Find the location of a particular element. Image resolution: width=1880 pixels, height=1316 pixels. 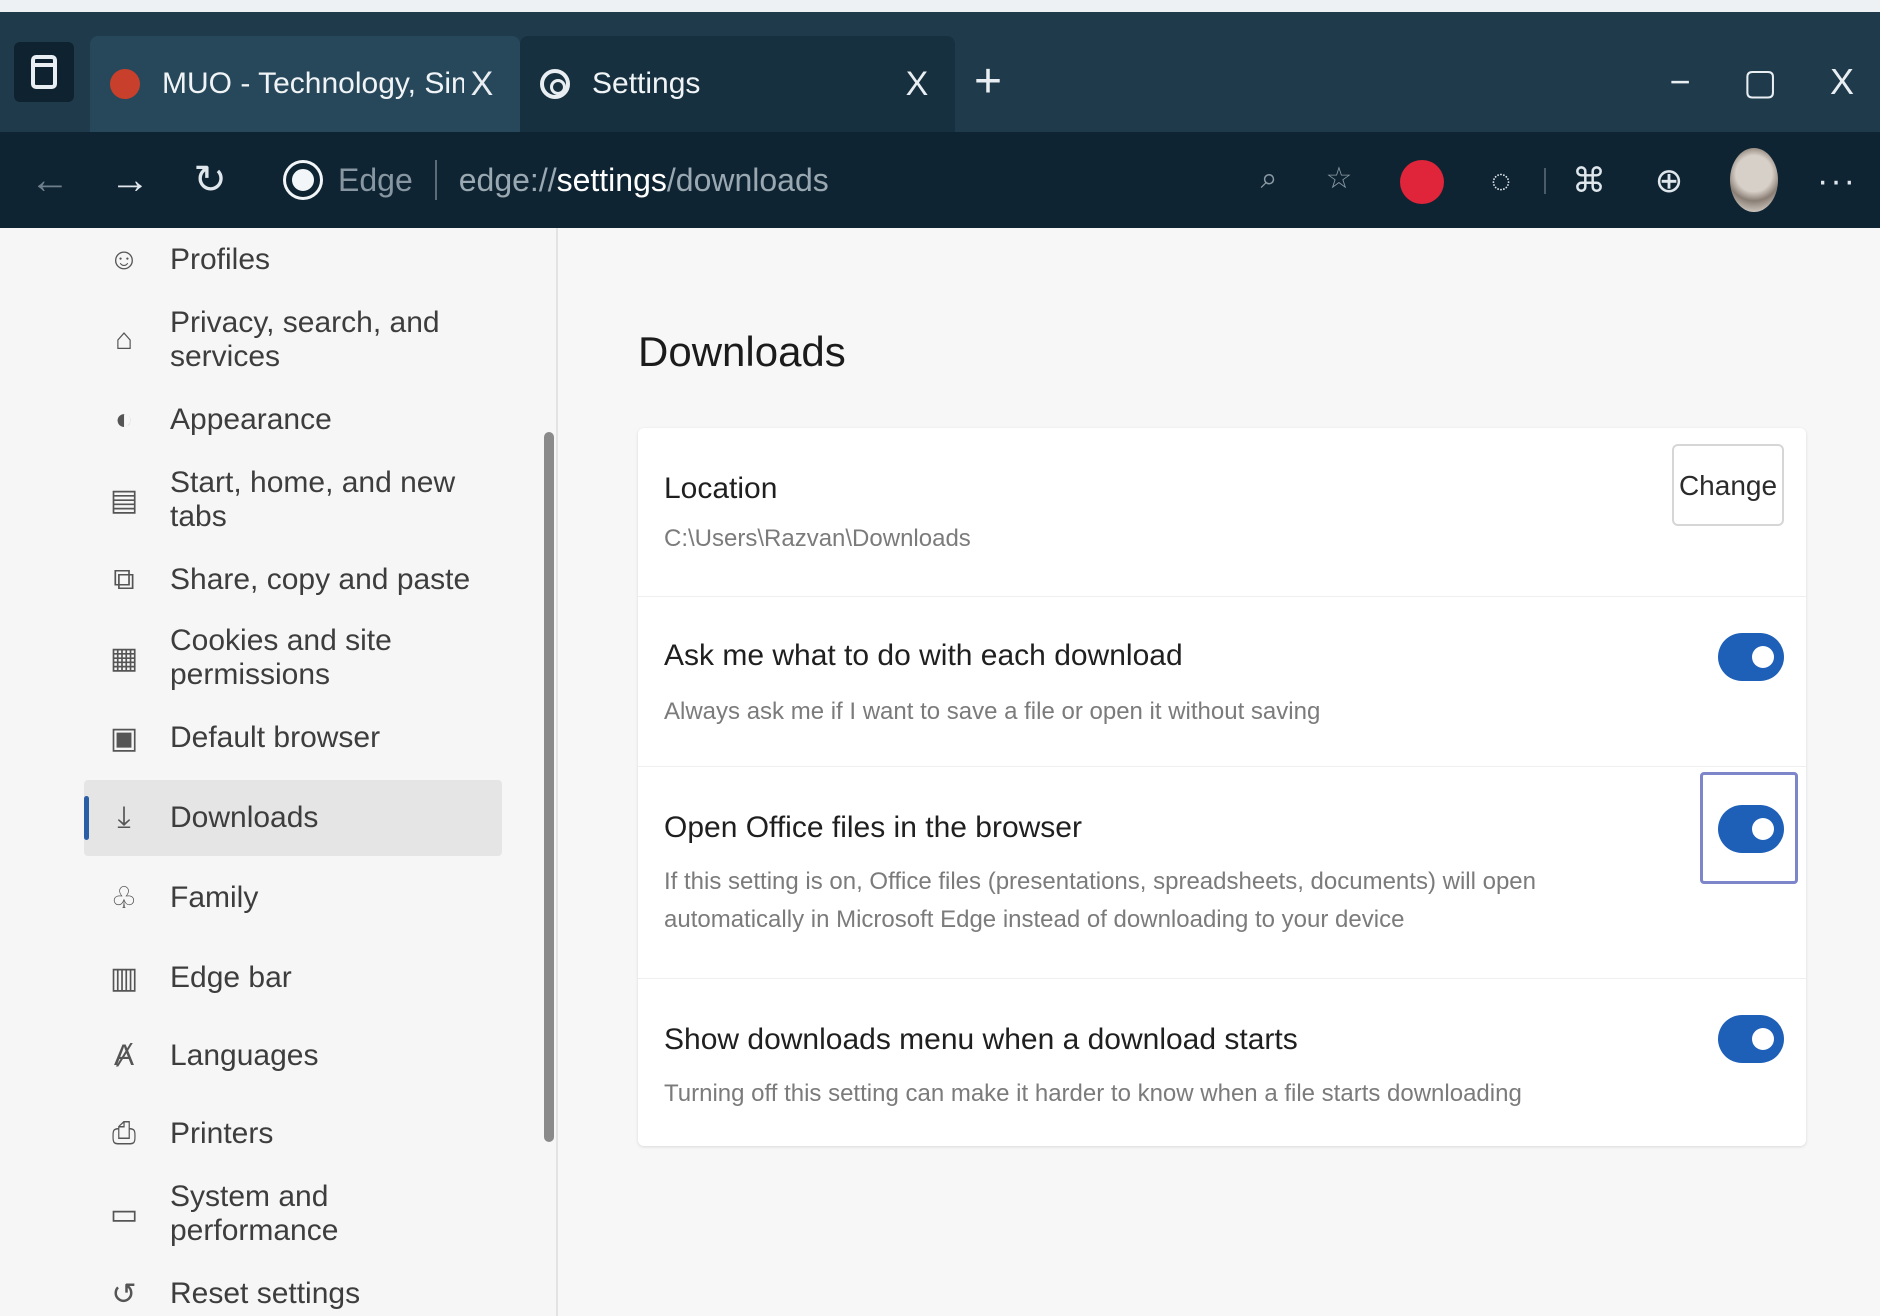

appearance-icon: ◐ is located at coordinates (124, 419).